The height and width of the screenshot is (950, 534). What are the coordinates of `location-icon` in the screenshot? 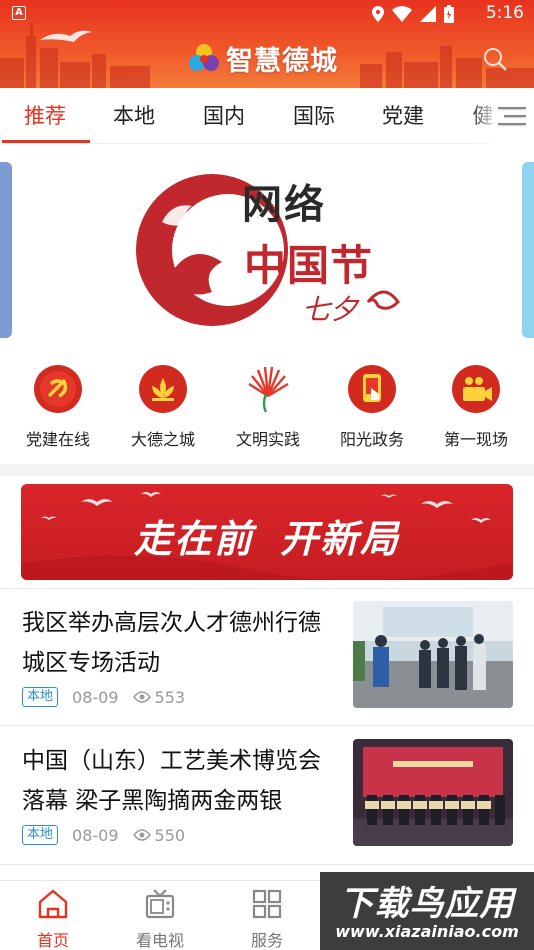 It's located at (378, 14).